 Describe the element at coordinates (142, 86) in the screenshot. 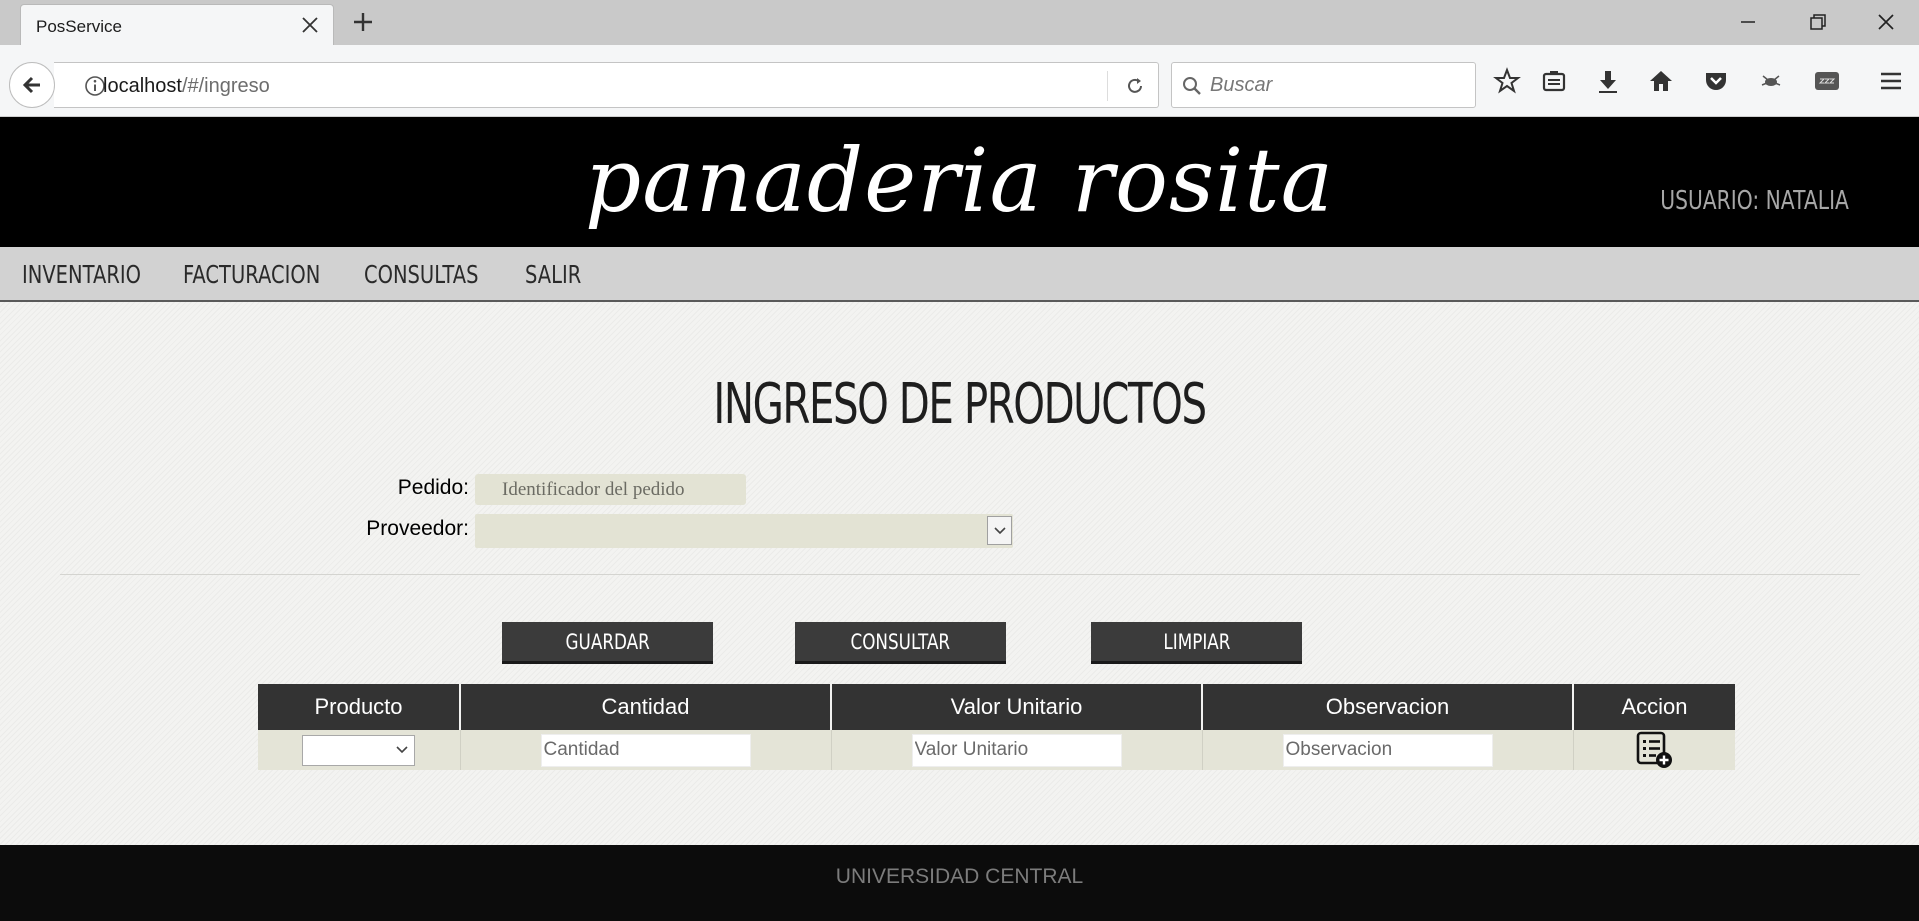

I see `url-host: localhost` at that location.